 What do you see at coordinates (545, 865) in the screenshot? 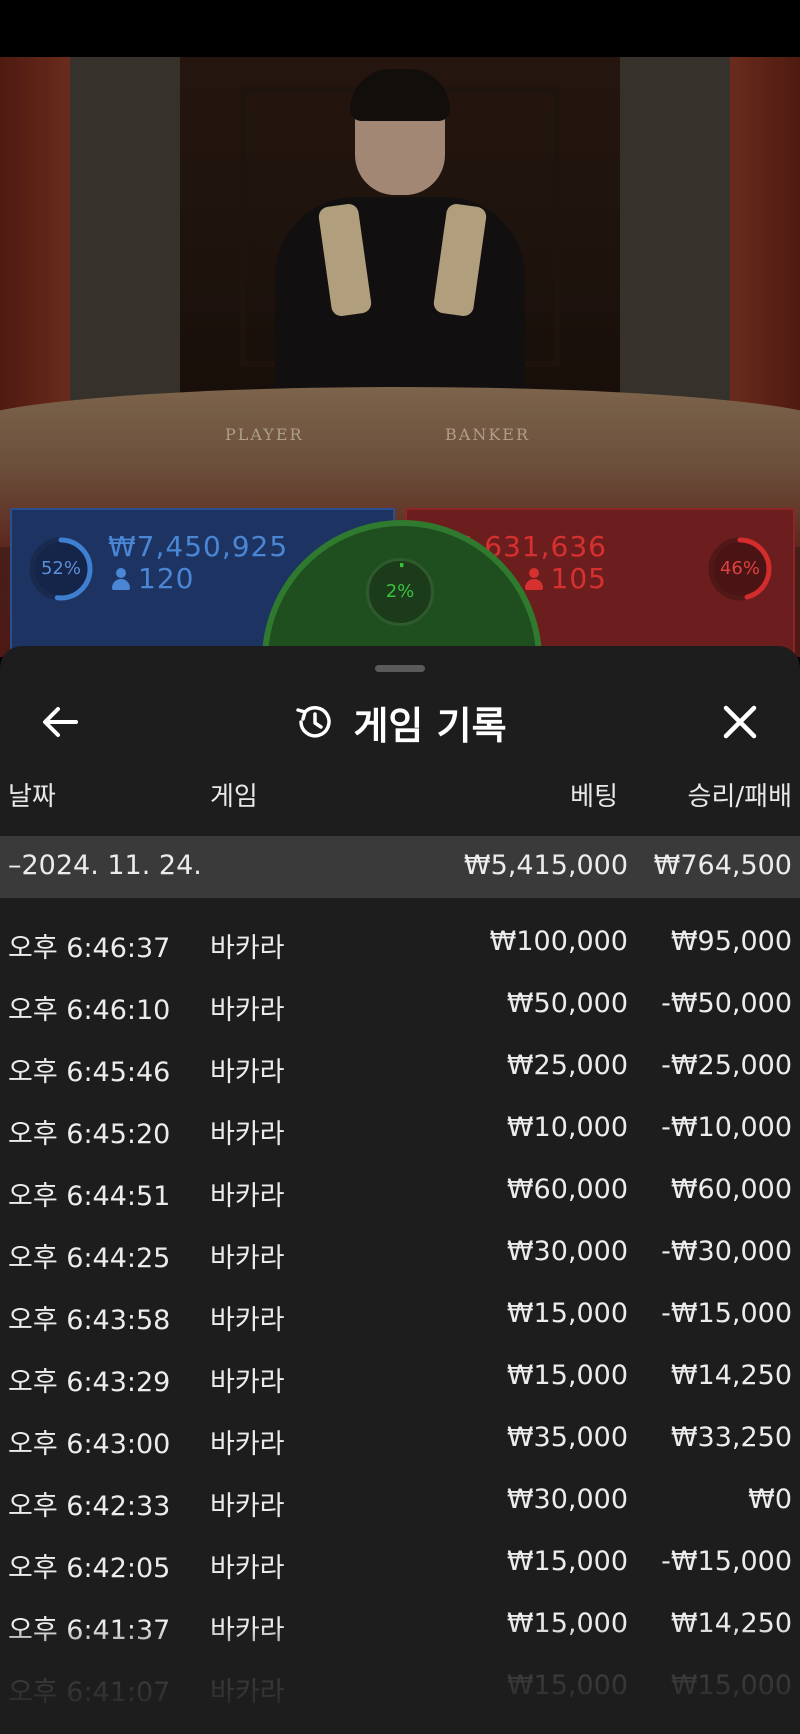
I see `day-bet-total: ₩5,415,000` at bounding box center [545, 865].